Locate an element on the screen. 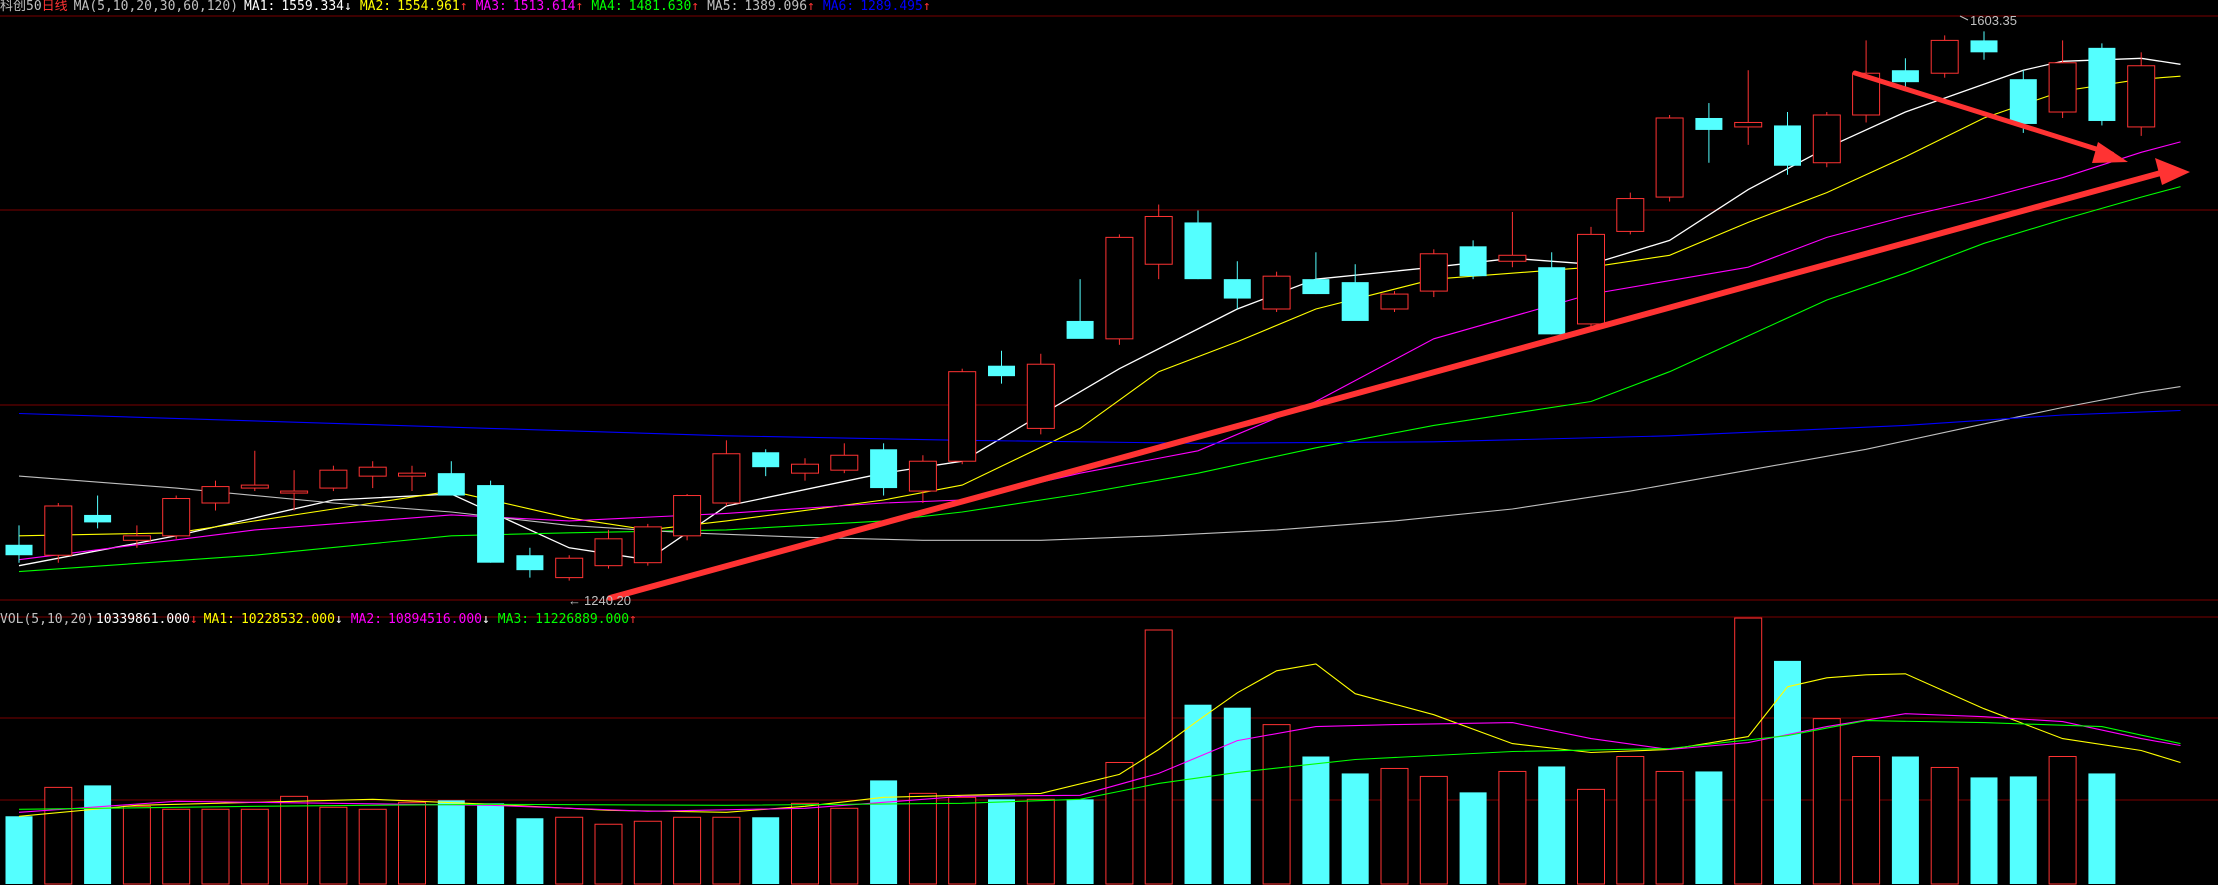 The height and width of the screenshot is (885, 2218). low-marker: ← is located at coordinates (574, 600).